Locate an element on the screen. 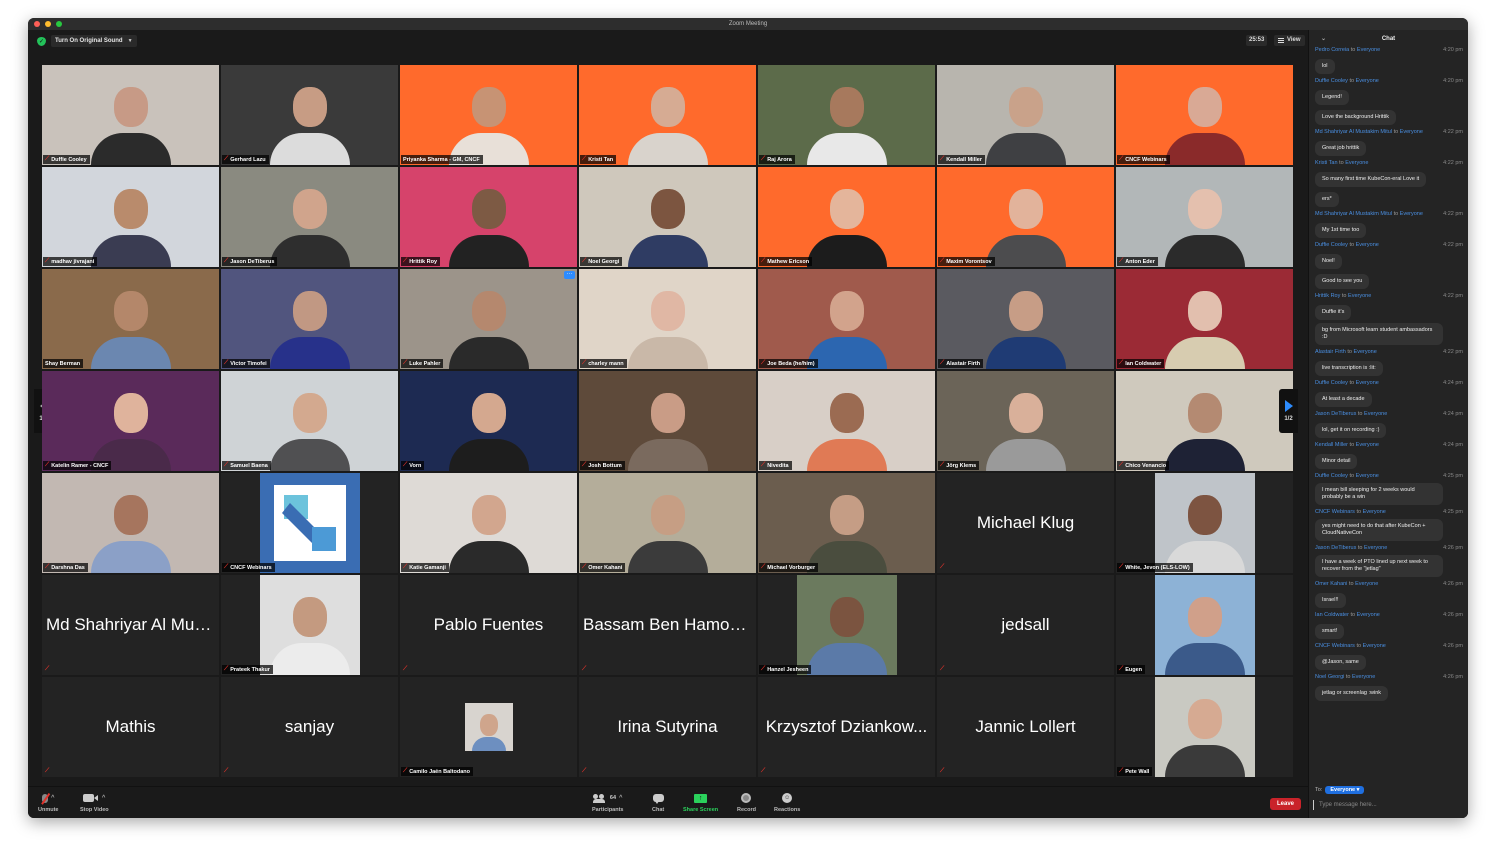 This screenshot has height=855, width=1496. participant-tile: Krzysztof Dziankow... ⟋ is located at coordinates (846, 727).